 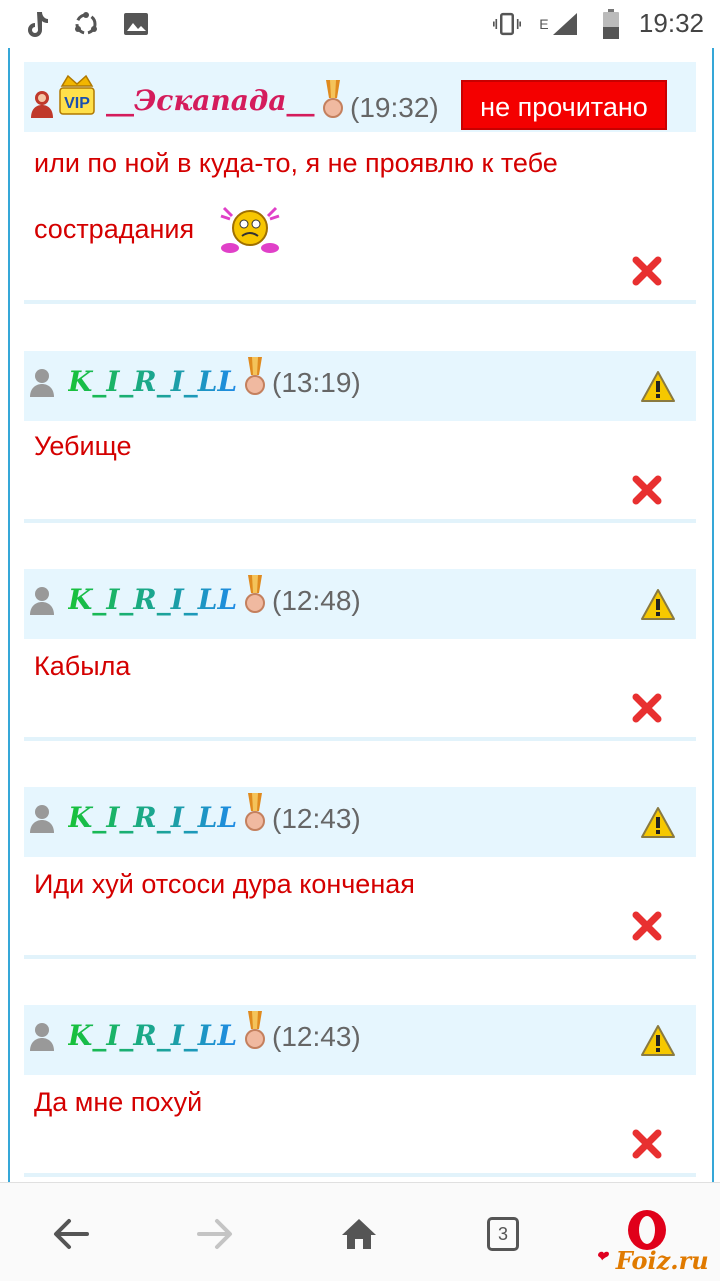 I want to click on vip-label: VIP, so click(x=77, y=103).